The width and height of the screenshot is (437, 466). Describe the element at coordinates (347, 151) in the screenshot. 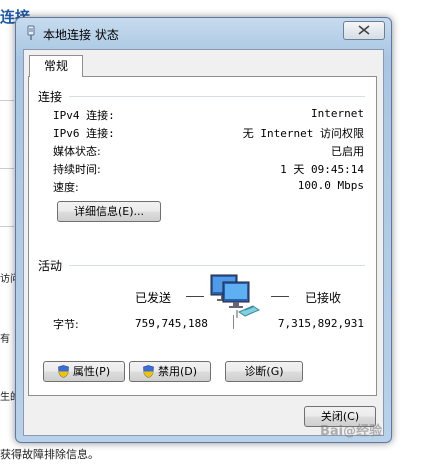

I see `media-state-value: 已启用` at that location.